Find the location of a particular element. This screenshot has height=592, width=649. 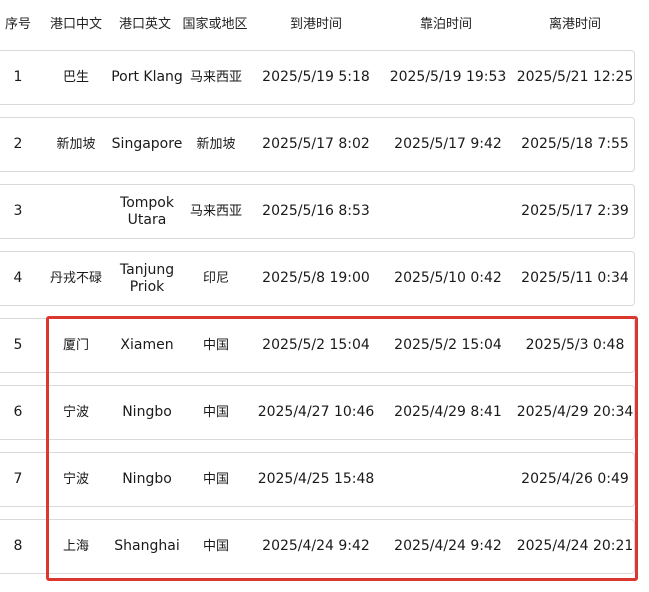

port-en: Tanjung Priok is located at coordinates (147, 278).